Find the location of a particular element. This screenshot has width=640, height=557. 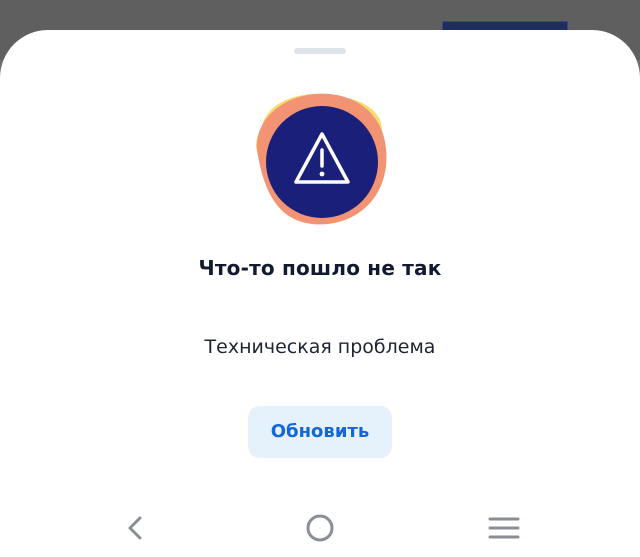

hamburger-menu-icon is located at coordinates (504, 528).